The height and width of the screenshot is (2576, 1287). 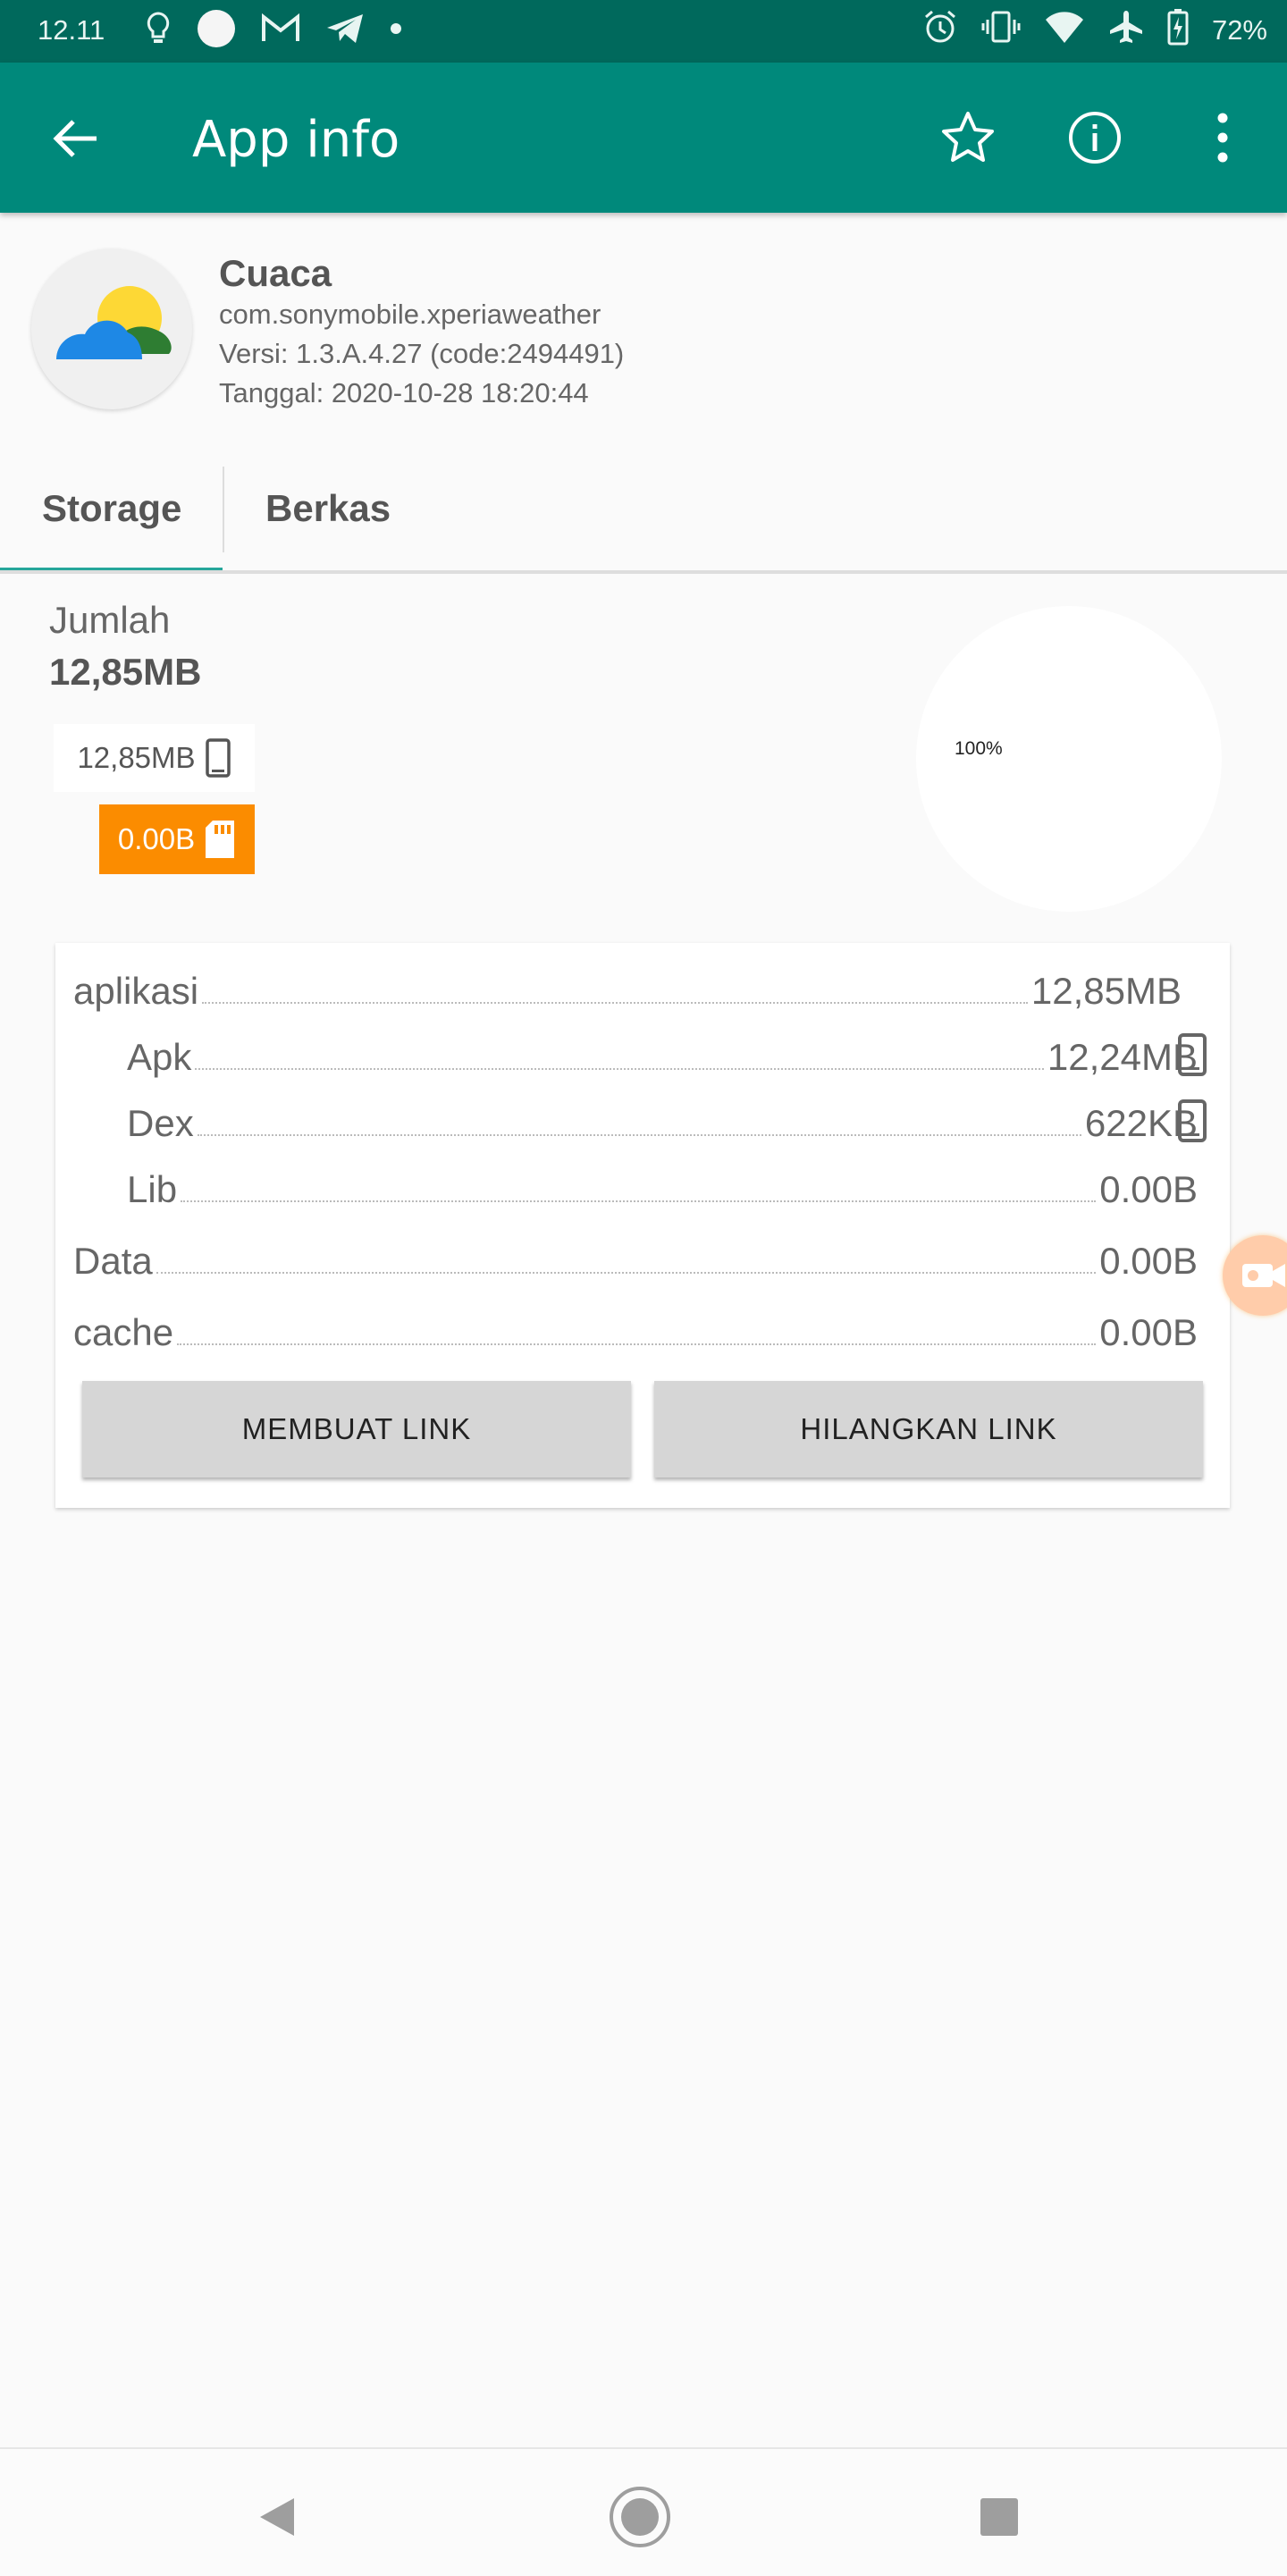 What do you see at coordinates (636, 1256) in the screenshot?
I see `list-item: Data 0.00B` at bounding box center [636, 1256].